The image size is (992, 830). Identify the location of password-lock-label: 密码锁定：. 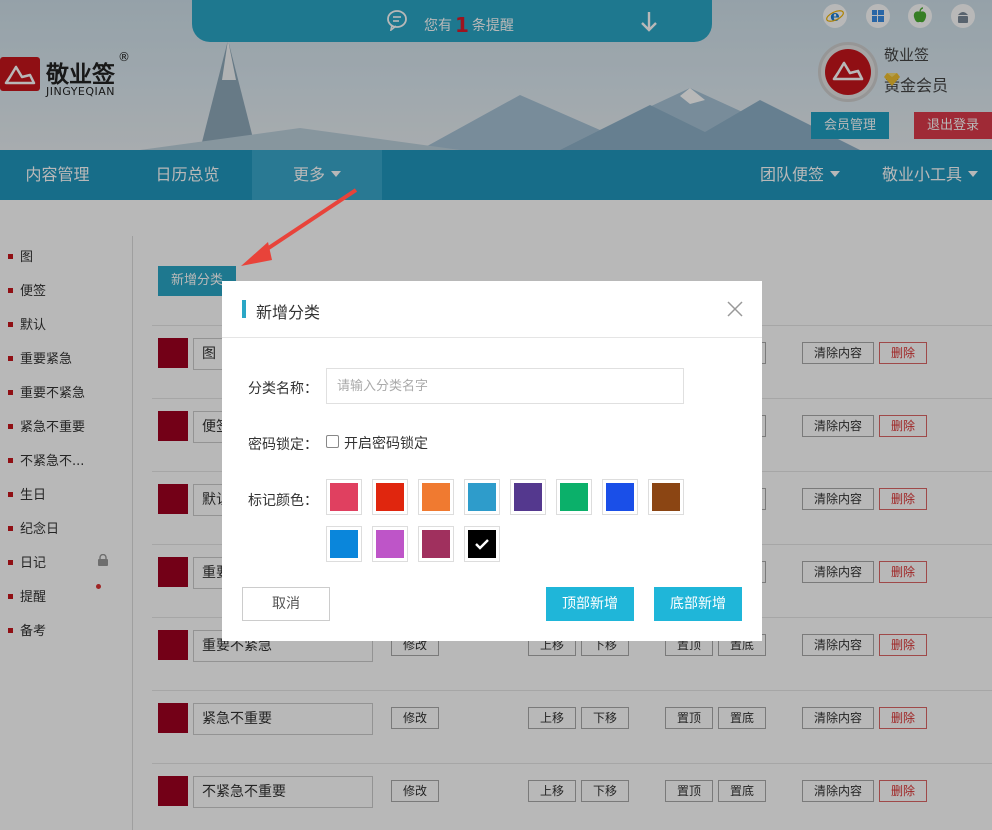
(283, 445).